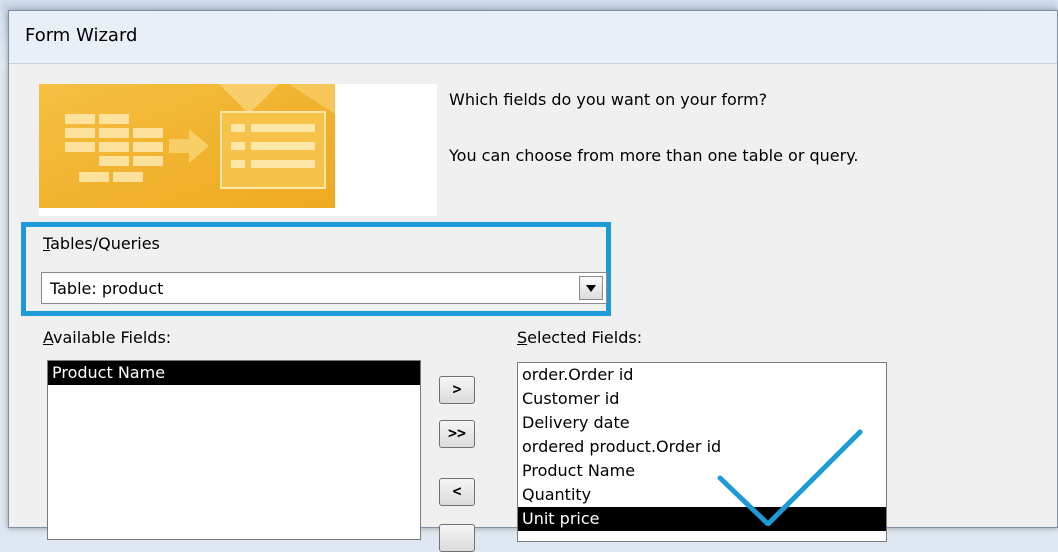 This screenshot has height=552, width=1058. I want to click on tables-queries-value: Table: product, so click(107, 288).